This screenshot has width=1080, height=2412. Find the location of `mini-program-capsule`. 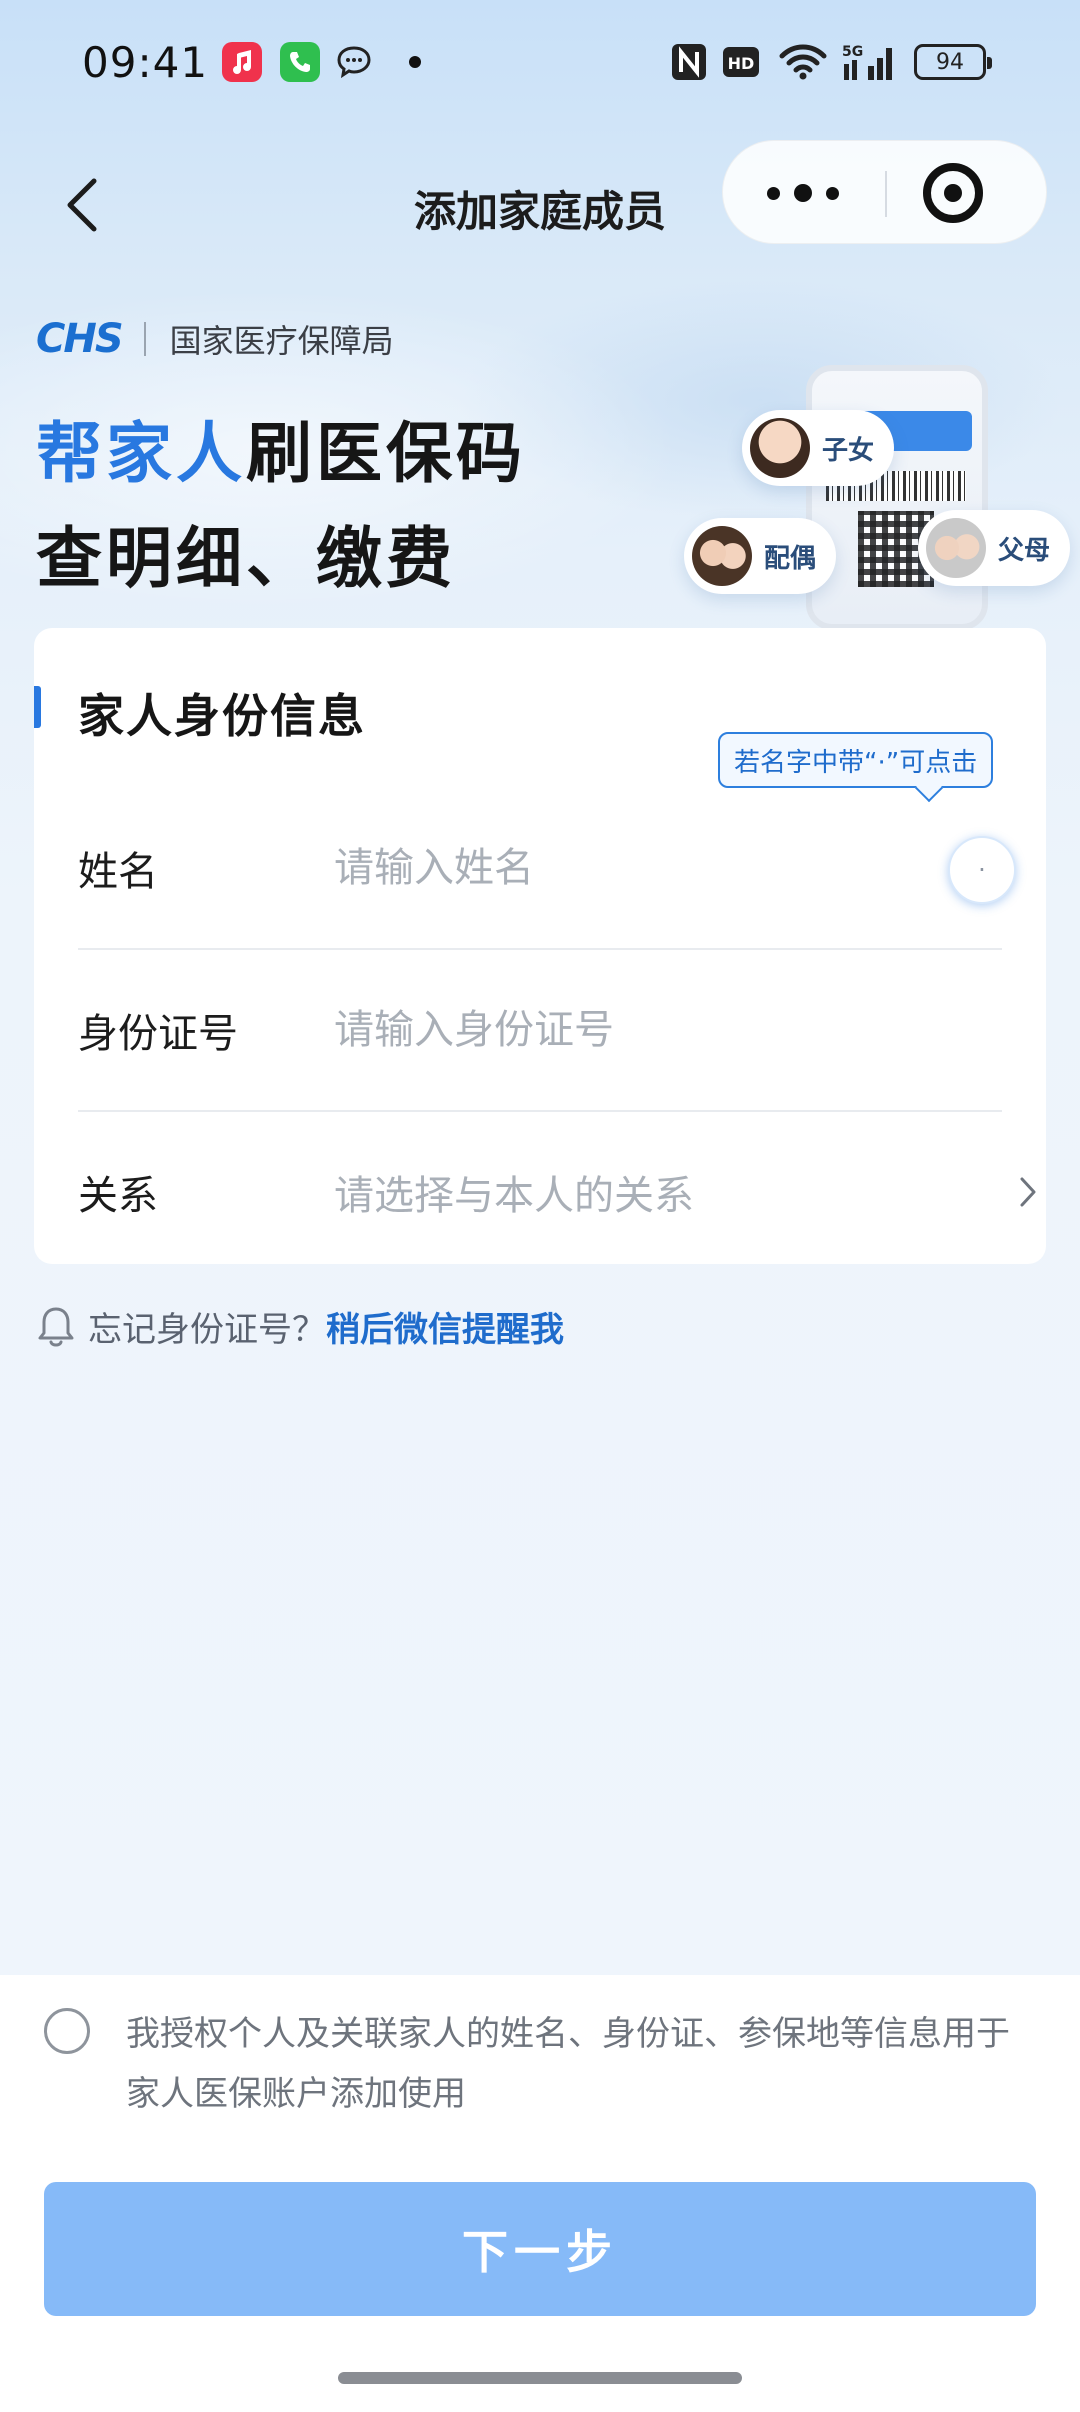

mini-program-capsule is located at coordinates (884, 192).